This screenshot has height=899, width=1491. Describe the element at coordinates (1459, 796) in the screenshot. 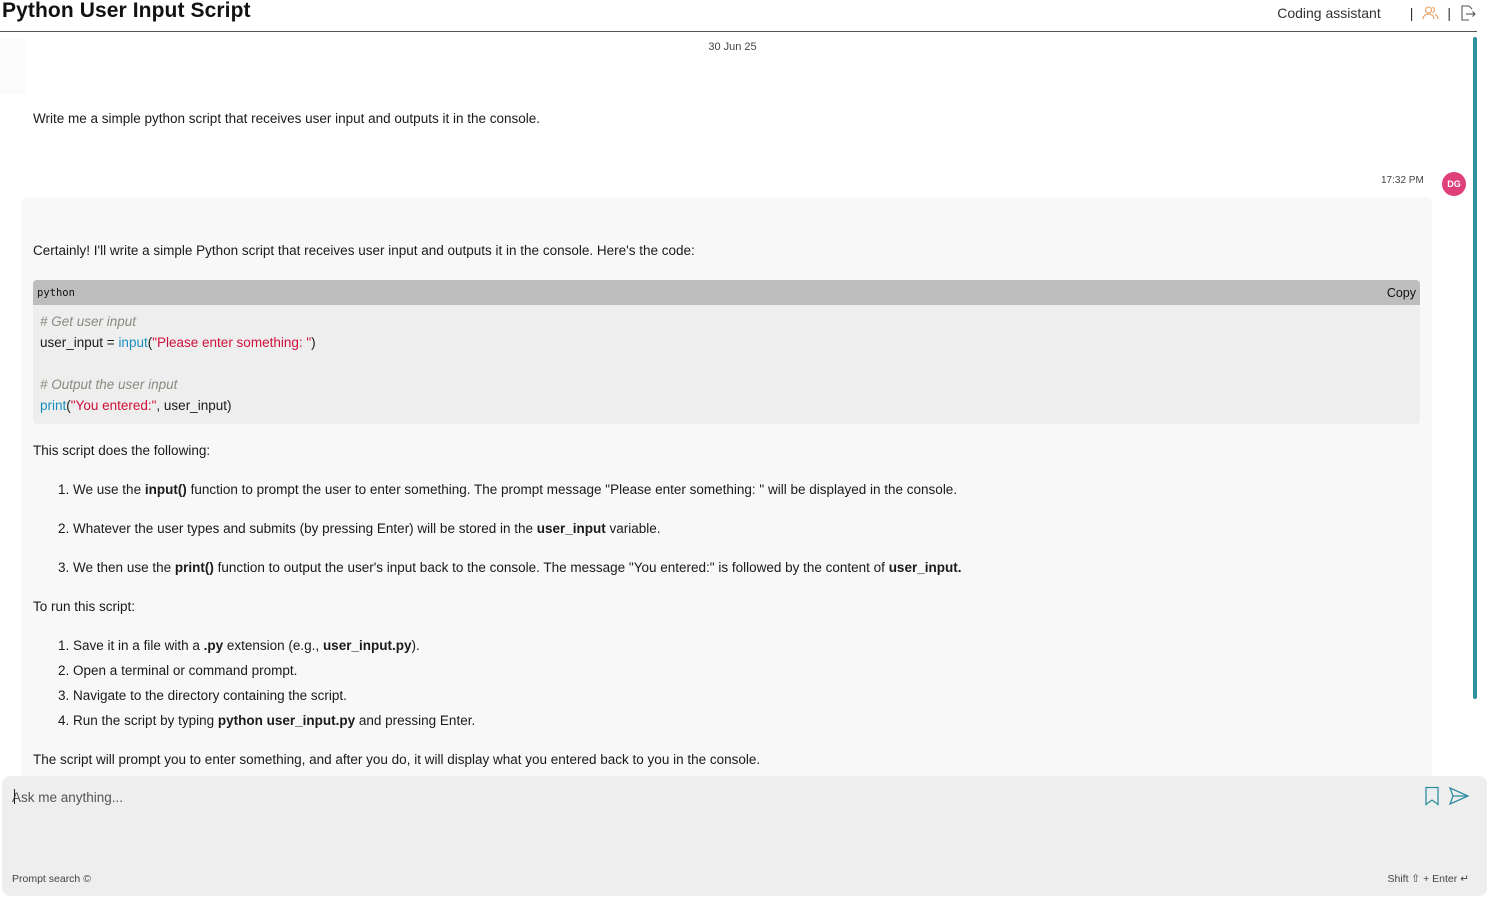

I see `send-icon` at that location.